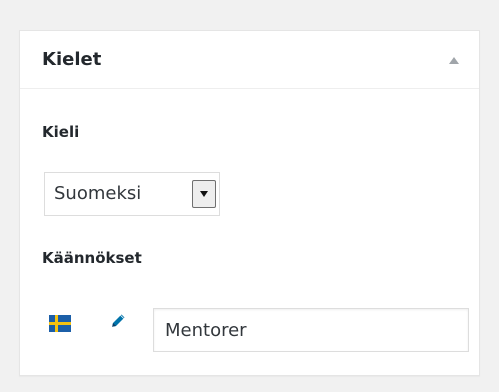  Describe the element at coordinates (92, 258) in the screenshot. I see `translations-label: Käännökset` at that location.